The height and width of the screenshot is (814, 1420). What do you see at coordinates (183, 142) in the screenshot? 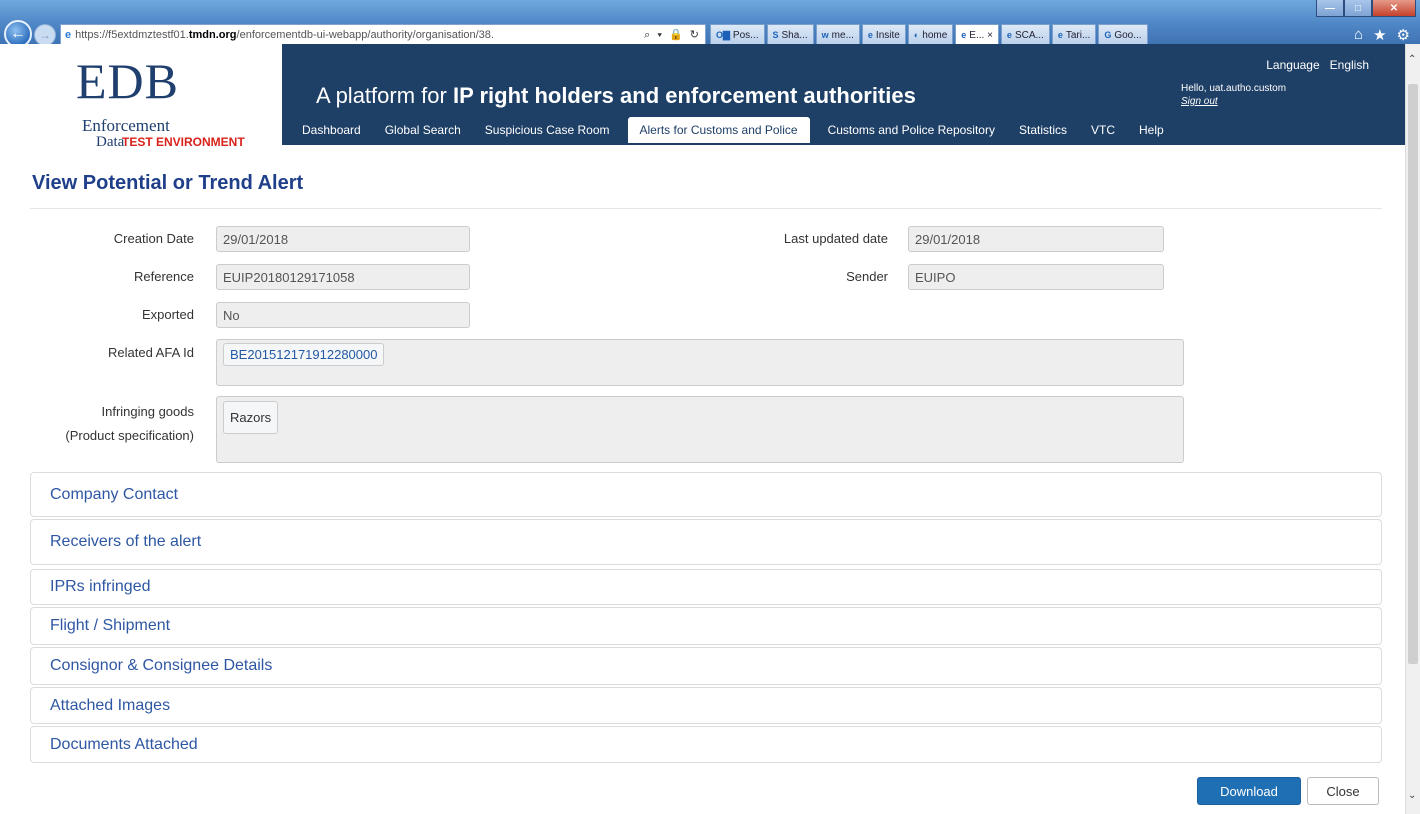
I see `test-environment-label: TEST ENVIRONMENT` at bounding box center [183, 142].